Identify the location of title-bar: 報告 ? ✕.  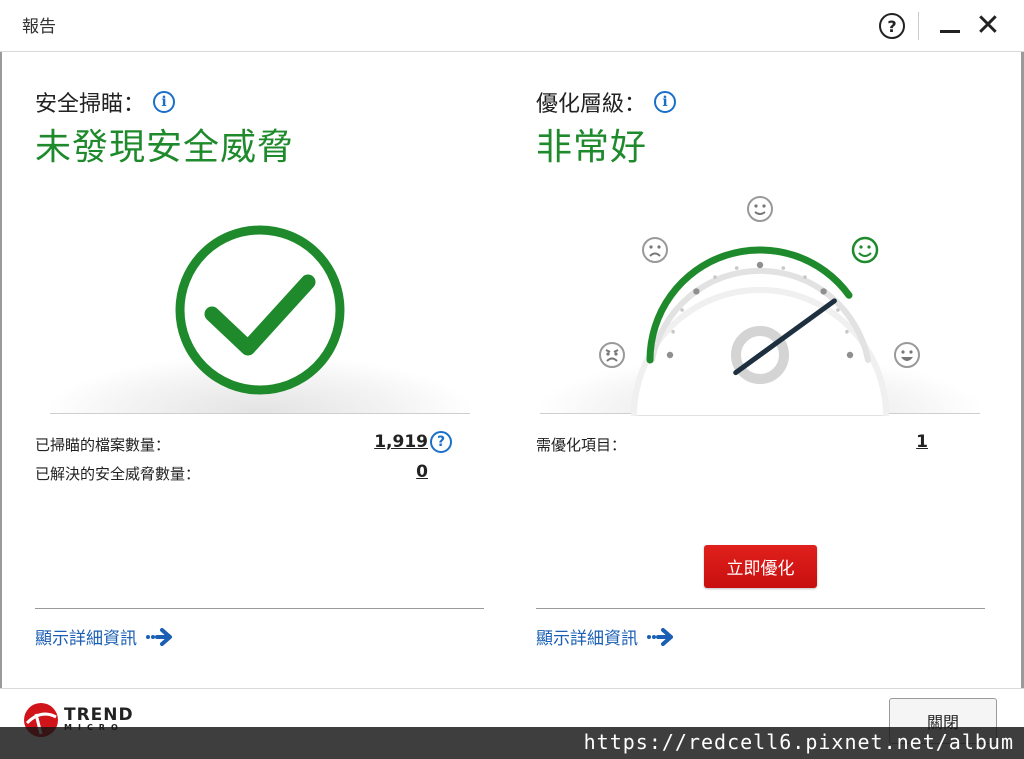
(512, 26).